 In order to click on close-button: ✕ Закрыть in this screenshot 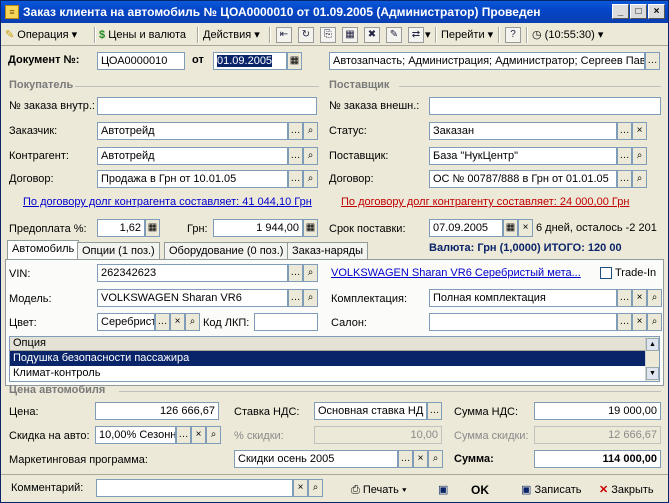, I will do `click(626, 490)`.